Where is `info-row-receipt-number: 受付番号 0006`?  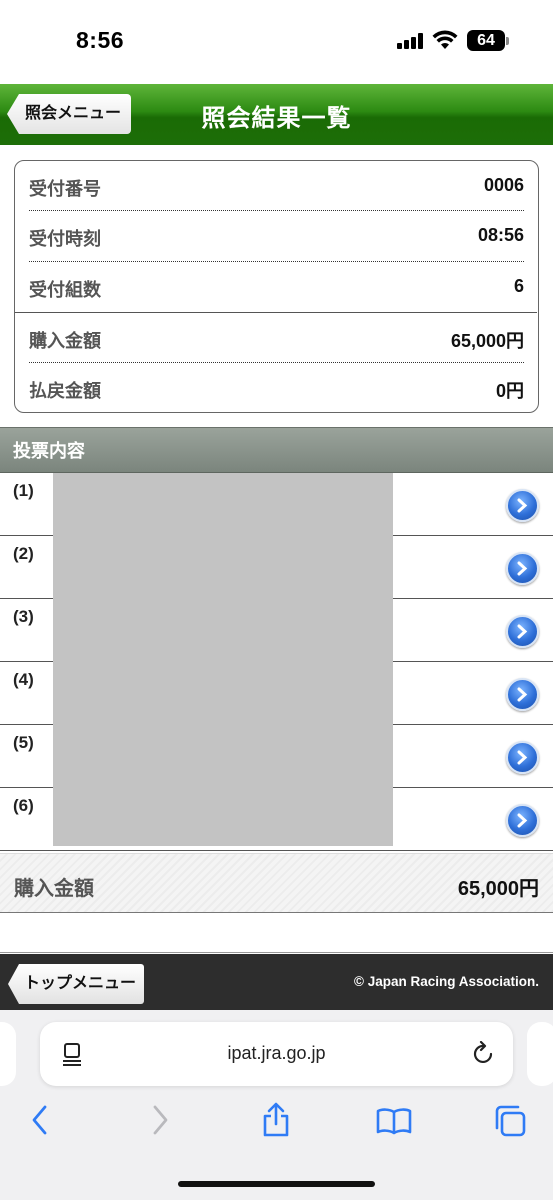
info-row-receipt-number: 受付番号 0006 is located at coordinates (276, 186).